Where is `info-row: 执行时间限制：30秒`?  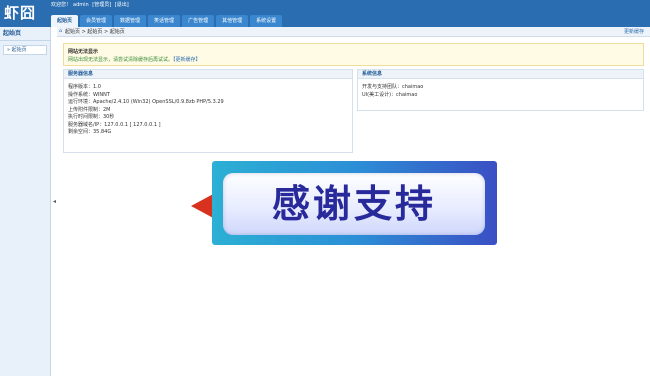
info-row: 执行时间限制：30秒 is located at coordinates (91, 117).